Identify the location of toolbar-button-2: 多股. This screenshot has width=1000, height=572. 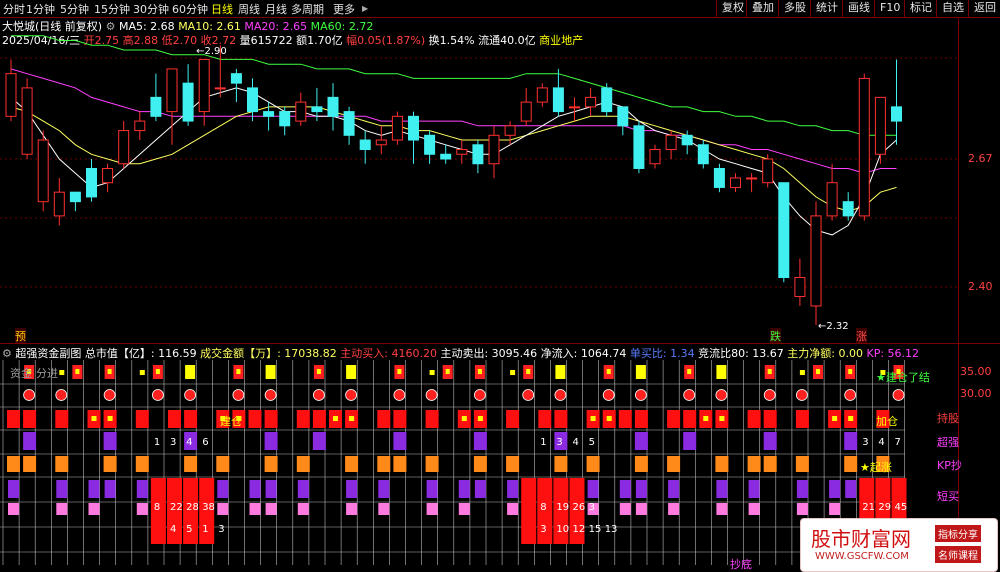
(794, 8).